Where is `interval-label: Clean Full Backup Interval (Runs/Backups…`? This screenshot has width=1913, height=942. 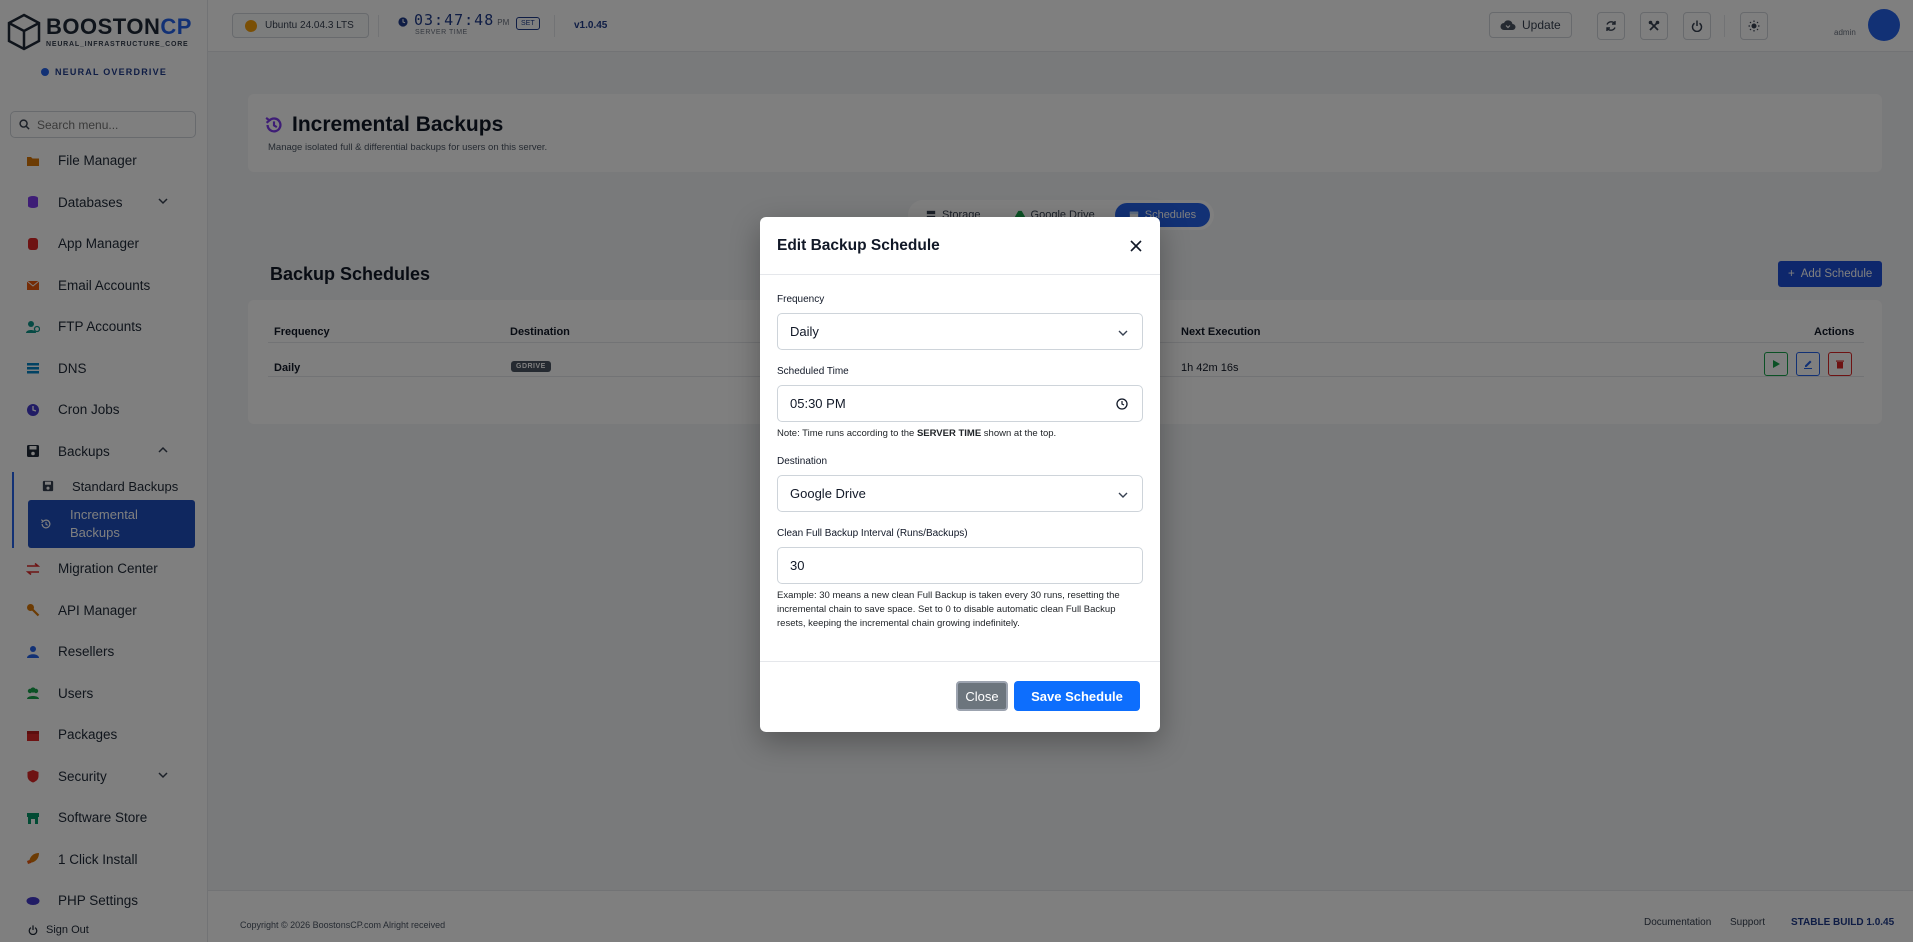 interval-label: Clean Full Backup Interval (Runs/Backups… is located at coordinates (872, 533).